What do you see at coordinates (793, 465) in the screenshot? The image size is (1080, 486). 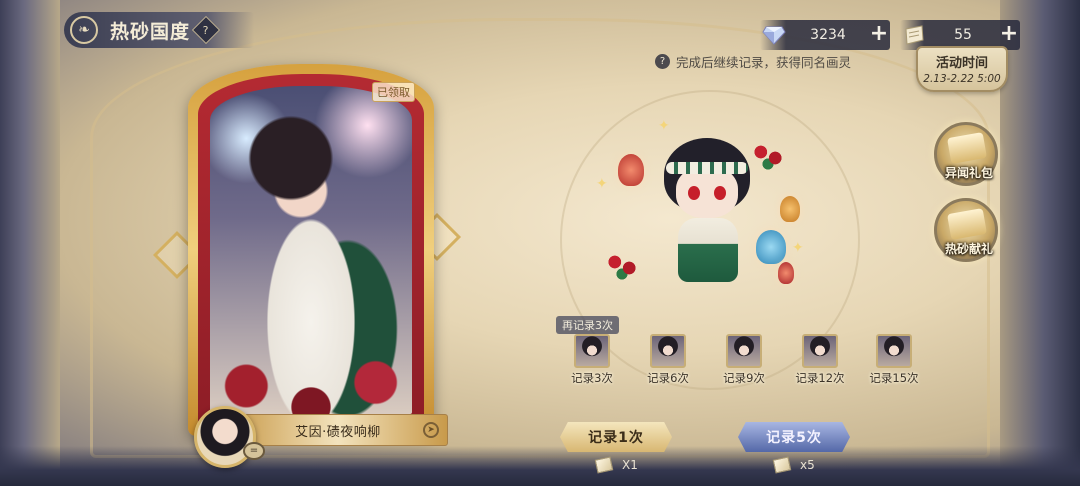 I see `record-five-cost: x5` at bounding box center [793, 465].